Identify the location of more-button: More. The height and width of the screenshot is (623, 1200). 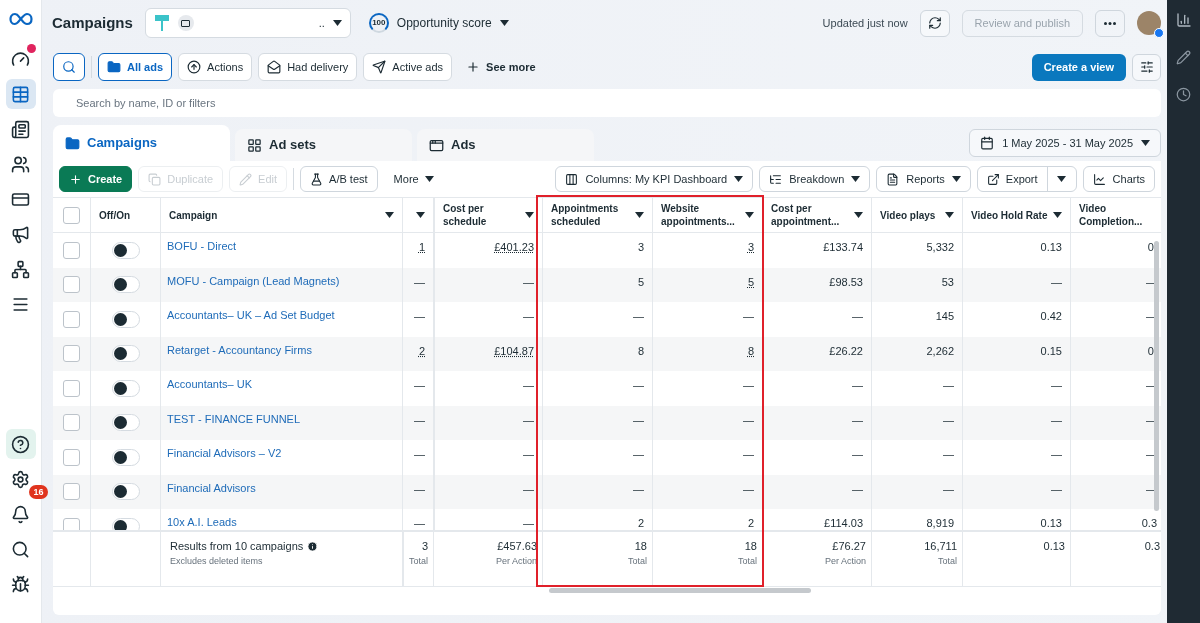
(413, 179).